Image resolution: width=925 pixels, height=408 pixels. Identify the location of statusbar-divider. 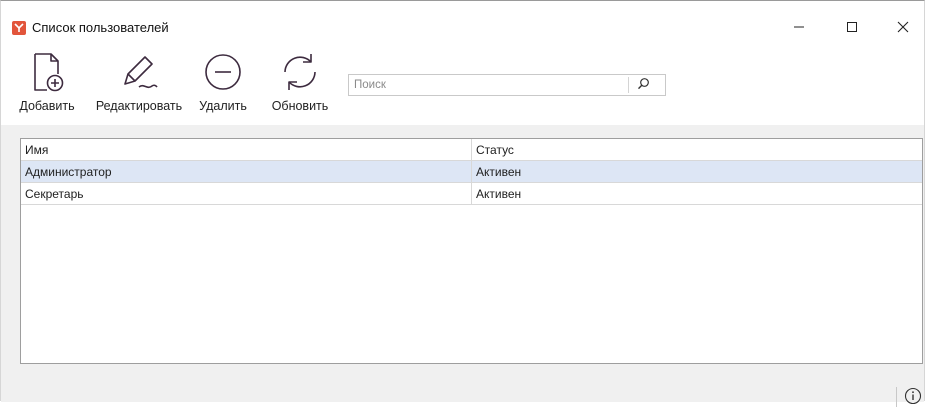
(896, 397).